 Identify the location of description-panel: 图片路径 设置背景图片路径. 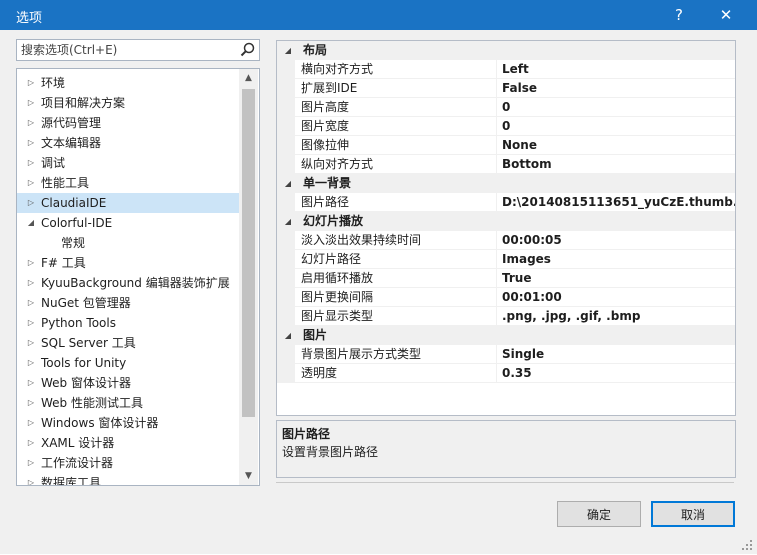
(506, 449).